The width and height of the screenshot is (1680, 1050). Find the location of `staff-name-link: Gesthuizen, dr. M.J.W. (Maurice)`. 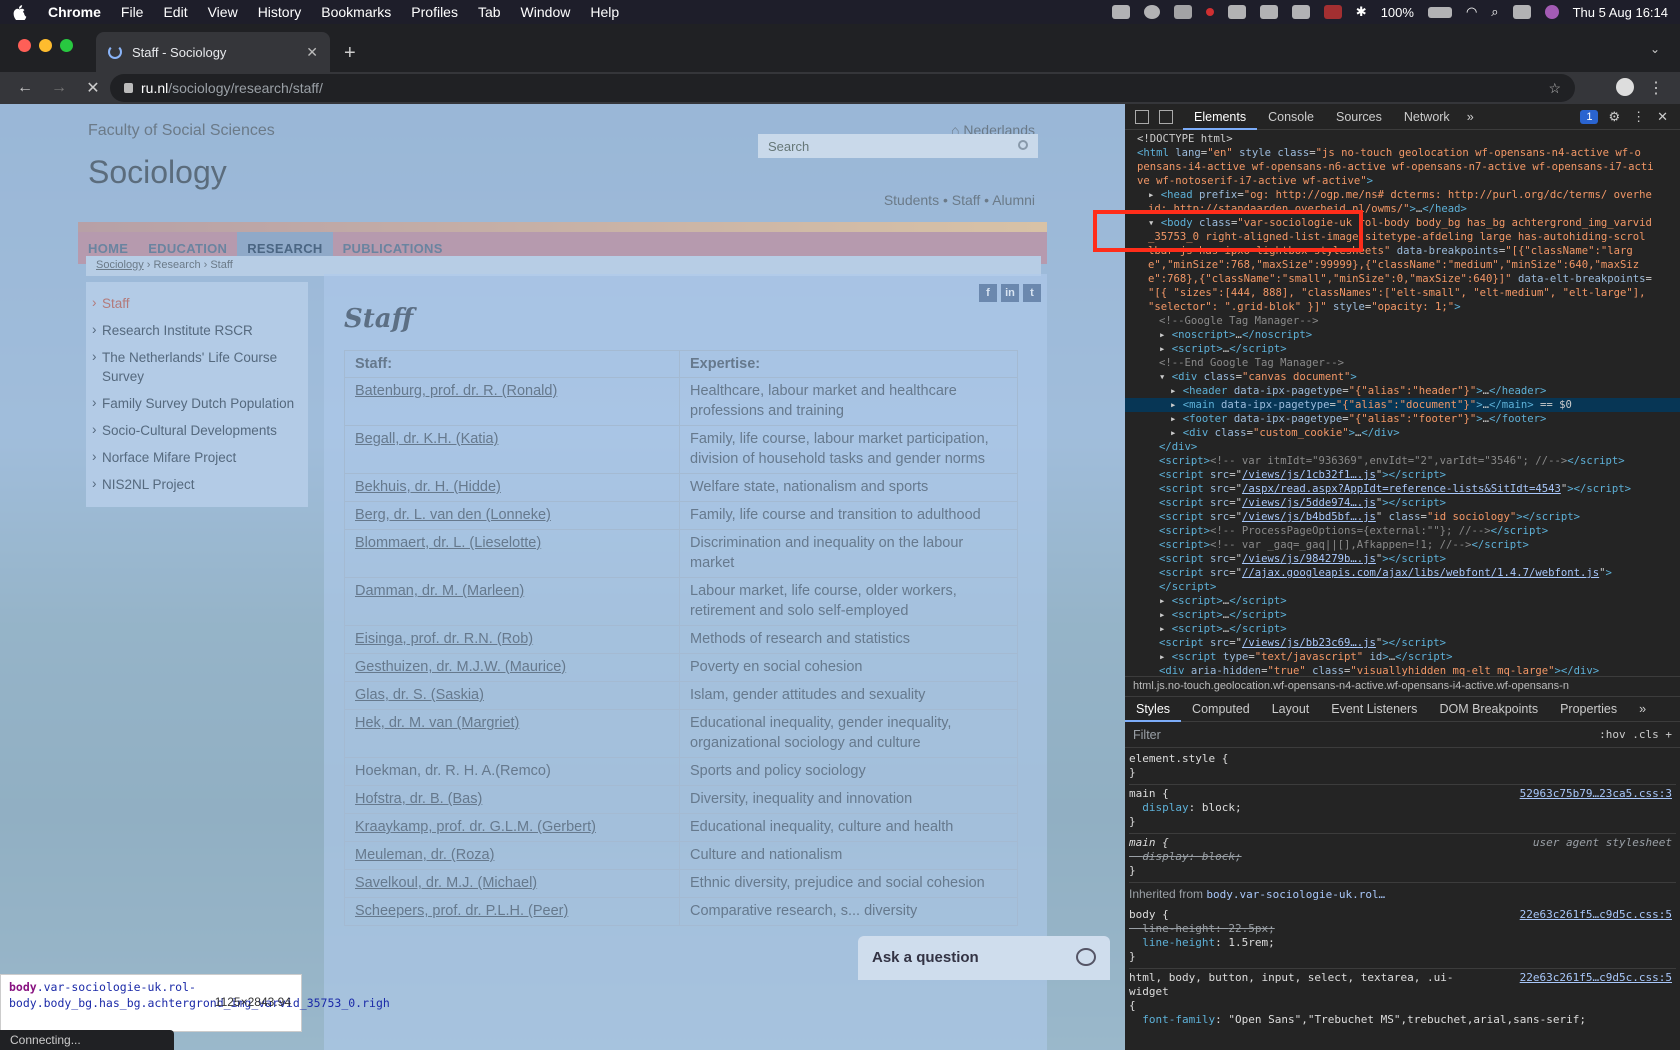

staff-name-link: Gesthuizen, dr. M.J.W. (Maurice) is located at coordinates (460, 667).